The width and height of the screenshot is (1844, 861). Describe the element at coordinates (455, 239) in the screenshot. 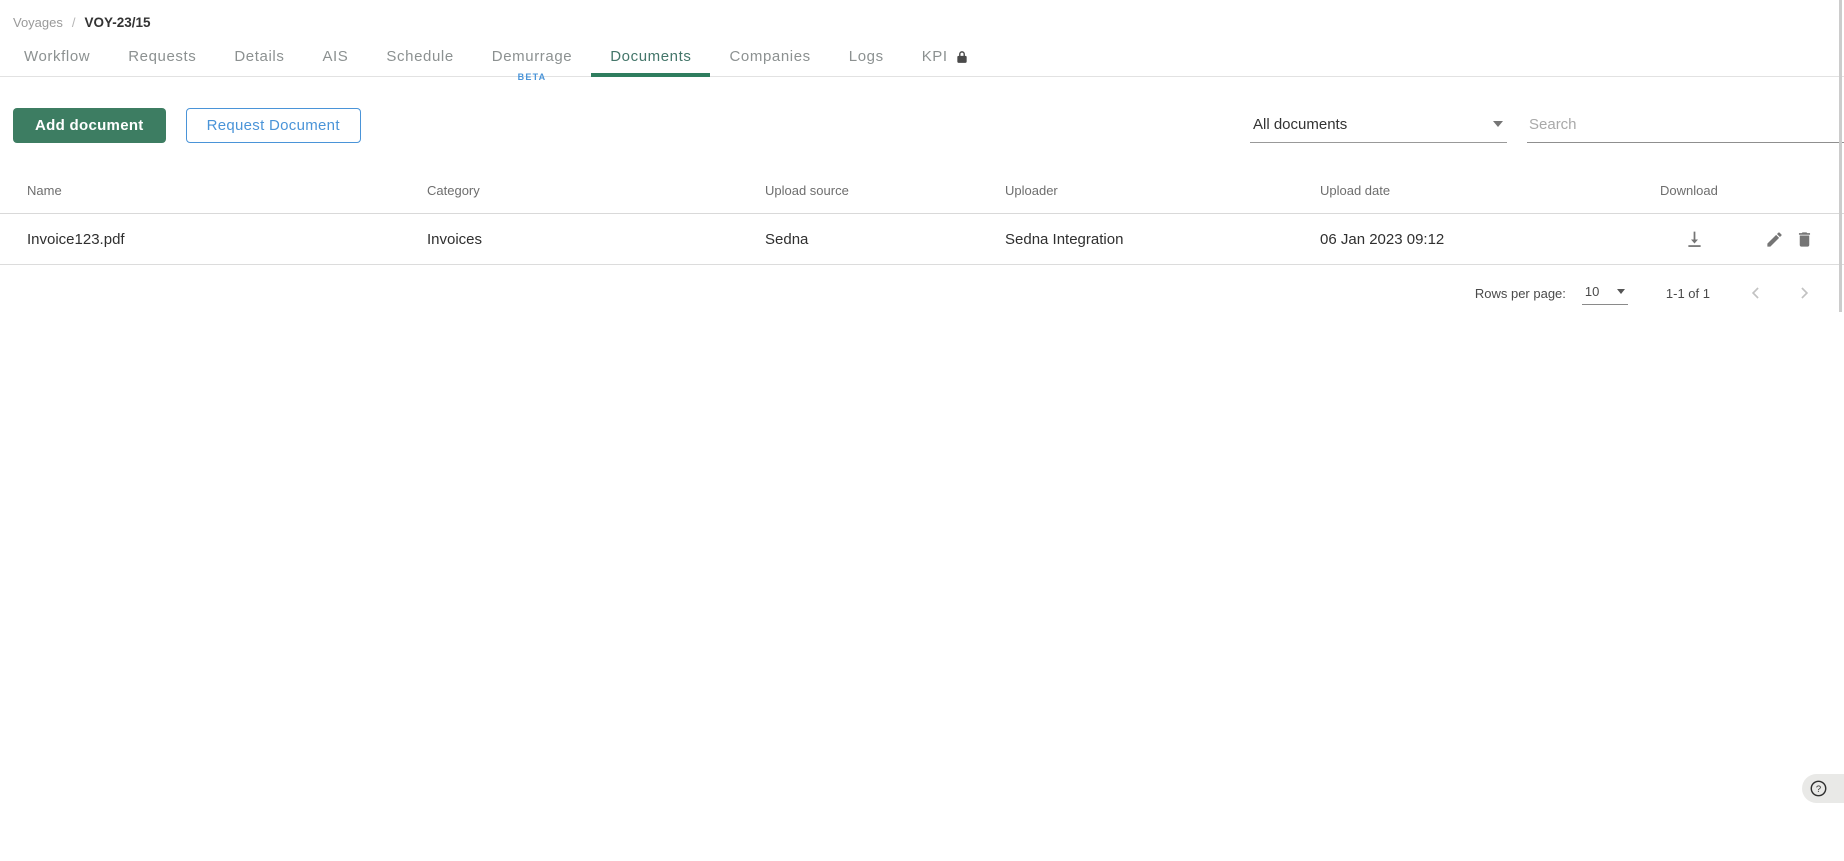

I see `cell-category: Invoices` at that location.